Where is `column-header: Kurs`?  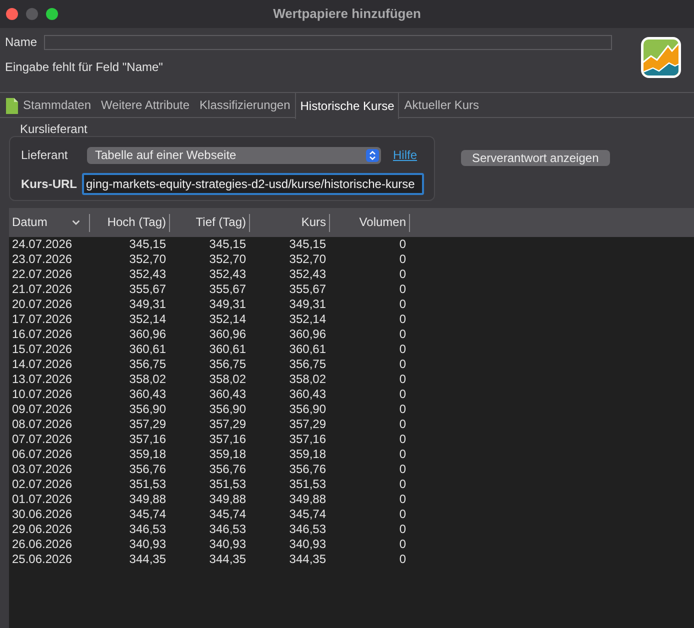
column-header: Kurs is located at coordinates (290, 223).